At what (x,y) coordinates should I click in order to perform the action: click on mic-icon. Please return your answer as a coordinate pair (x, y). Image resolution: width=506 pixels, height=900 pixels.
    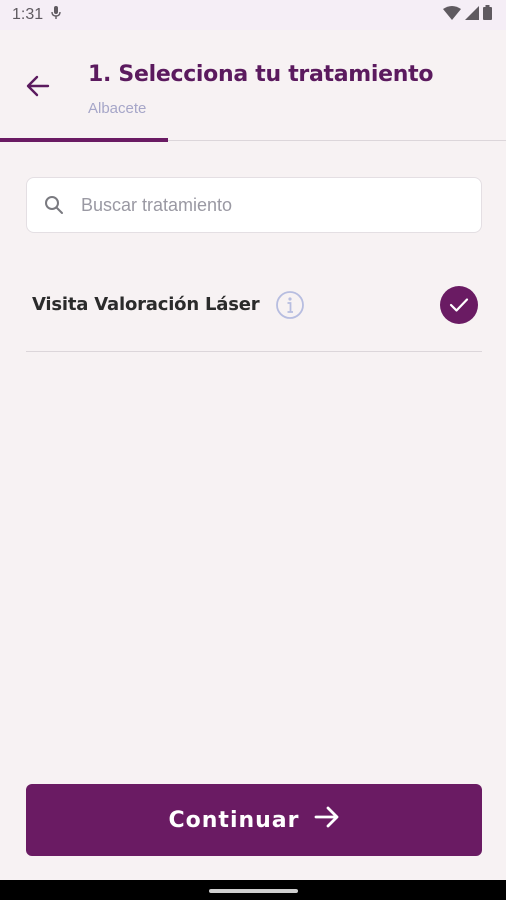
    Looking at the image, I should click on (56, 15).